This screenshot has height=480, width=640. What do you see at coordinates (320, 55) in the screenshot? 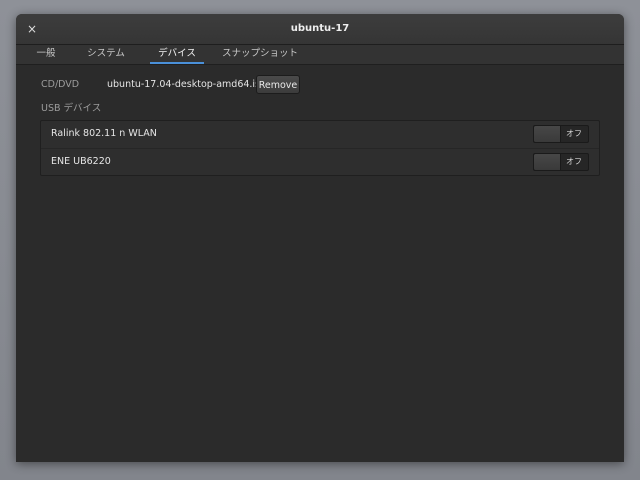
I see `tab-bar: 一般 システム デバイス スナップショット` at bounding box center [320, 55].